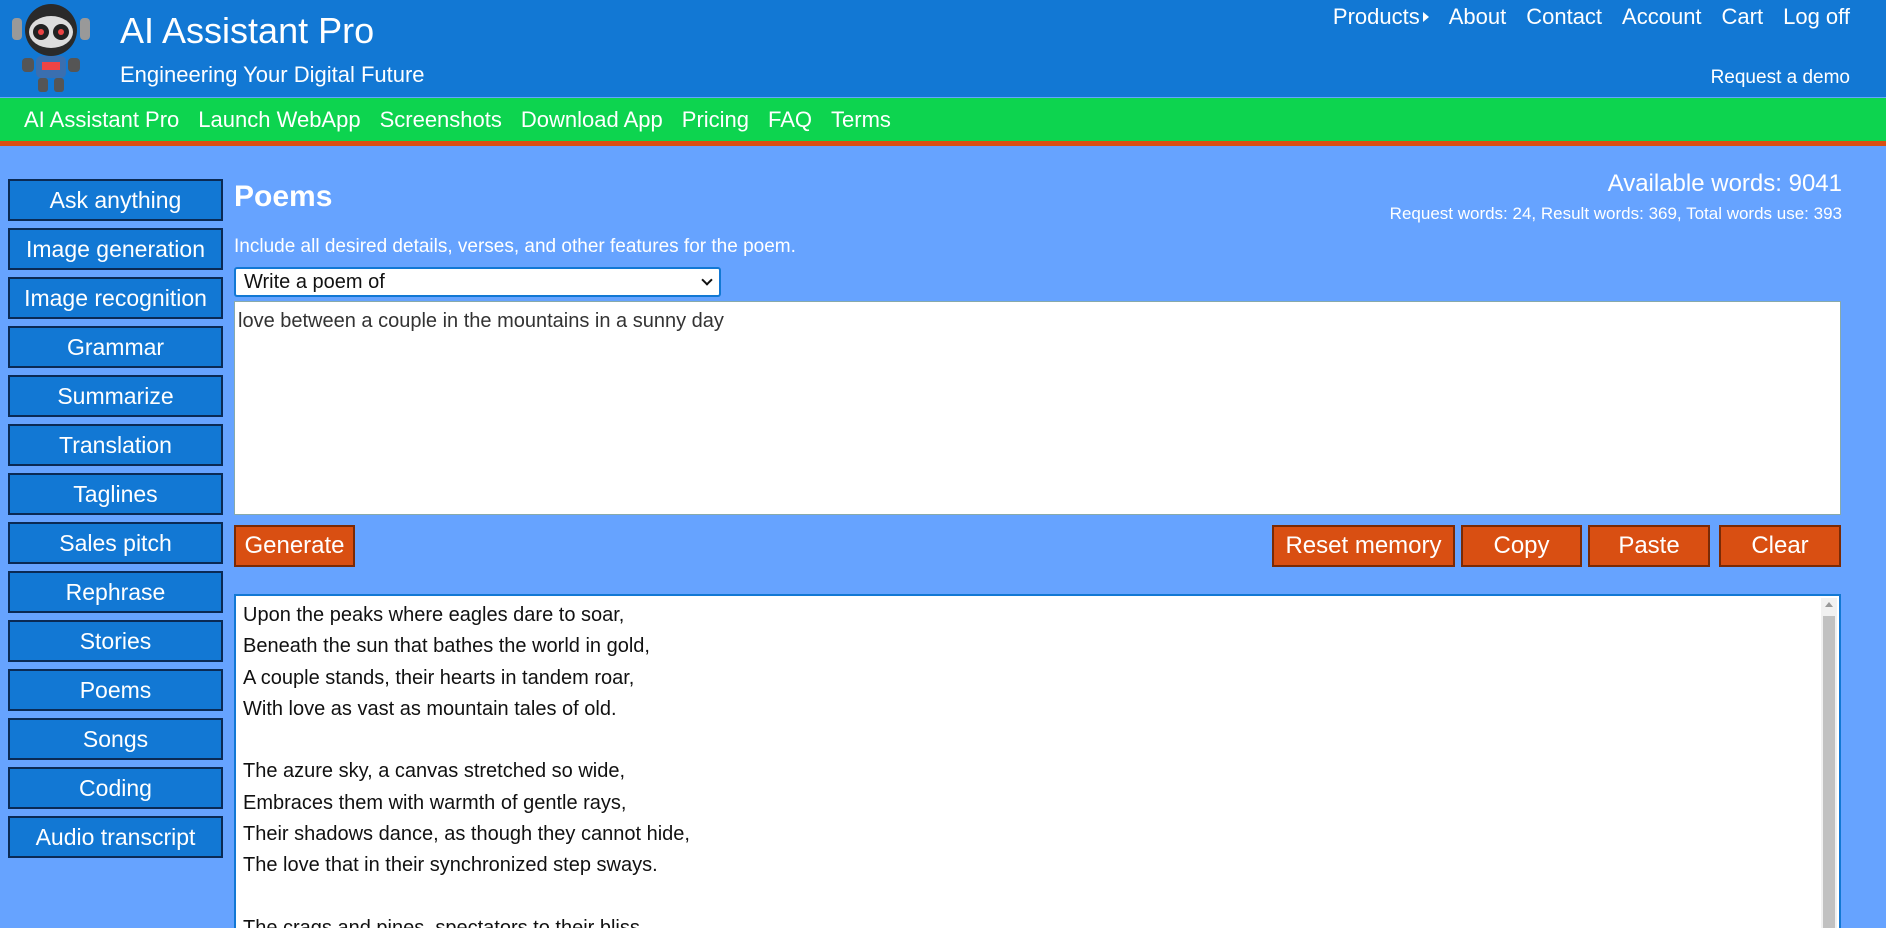  What do you see at coordinates (115, 592) in the screenshot?
I see `sidebar-item-rephrase: Rephrase` at bounding box center [115, 592].